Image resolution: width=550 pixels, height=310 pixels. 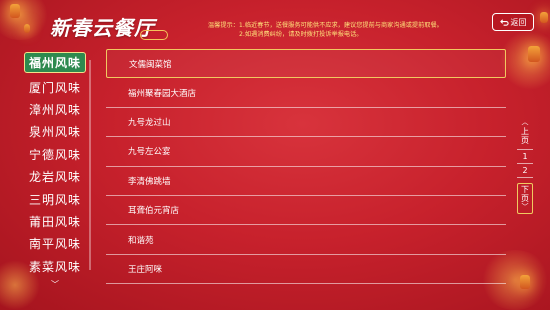 What do you see at coordinates (525, 156) in the screenshot?
I see `page-number-1: 1` at bounding box center [525, 156].